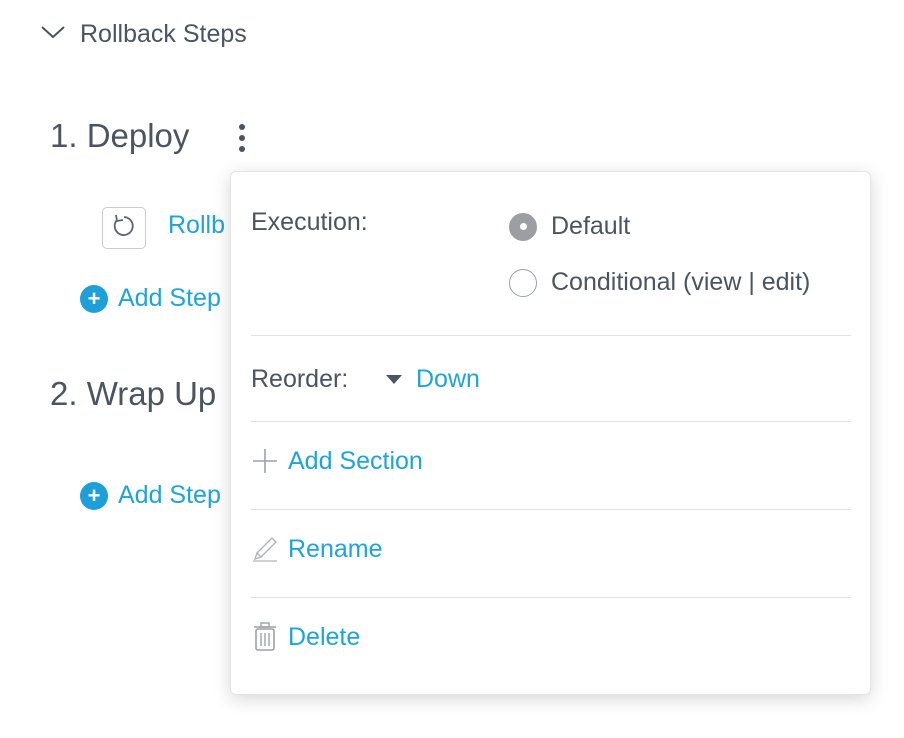 The image size is (904, 738). I want to click on reorder-label: Reorder:, so click(300, 379).